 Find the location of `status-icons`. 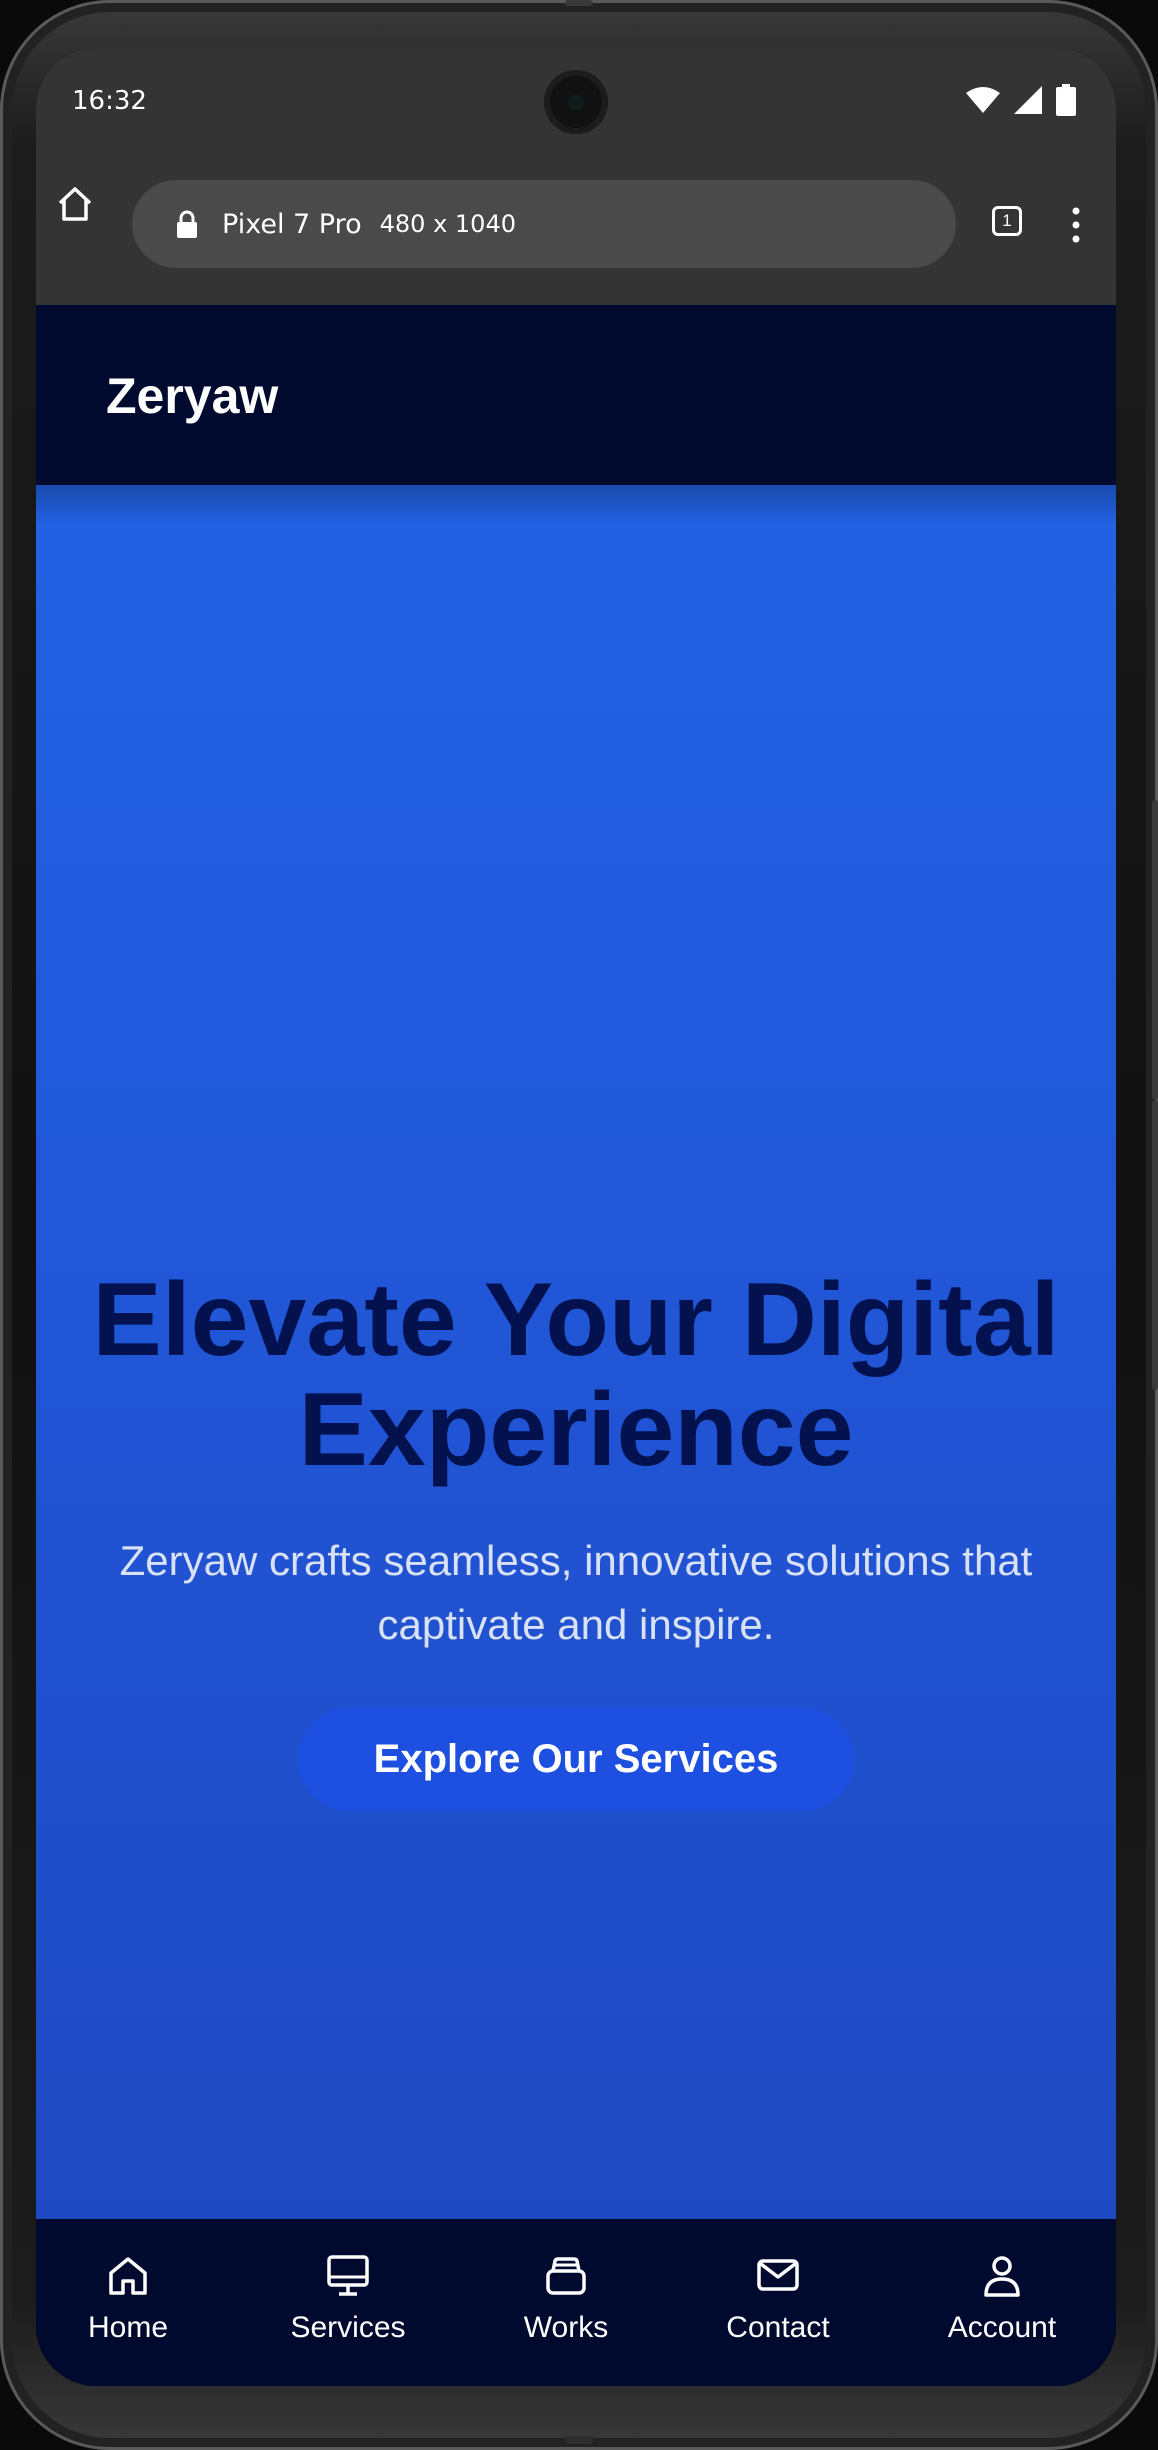

status-icons is located at coordinates (1021, 100).